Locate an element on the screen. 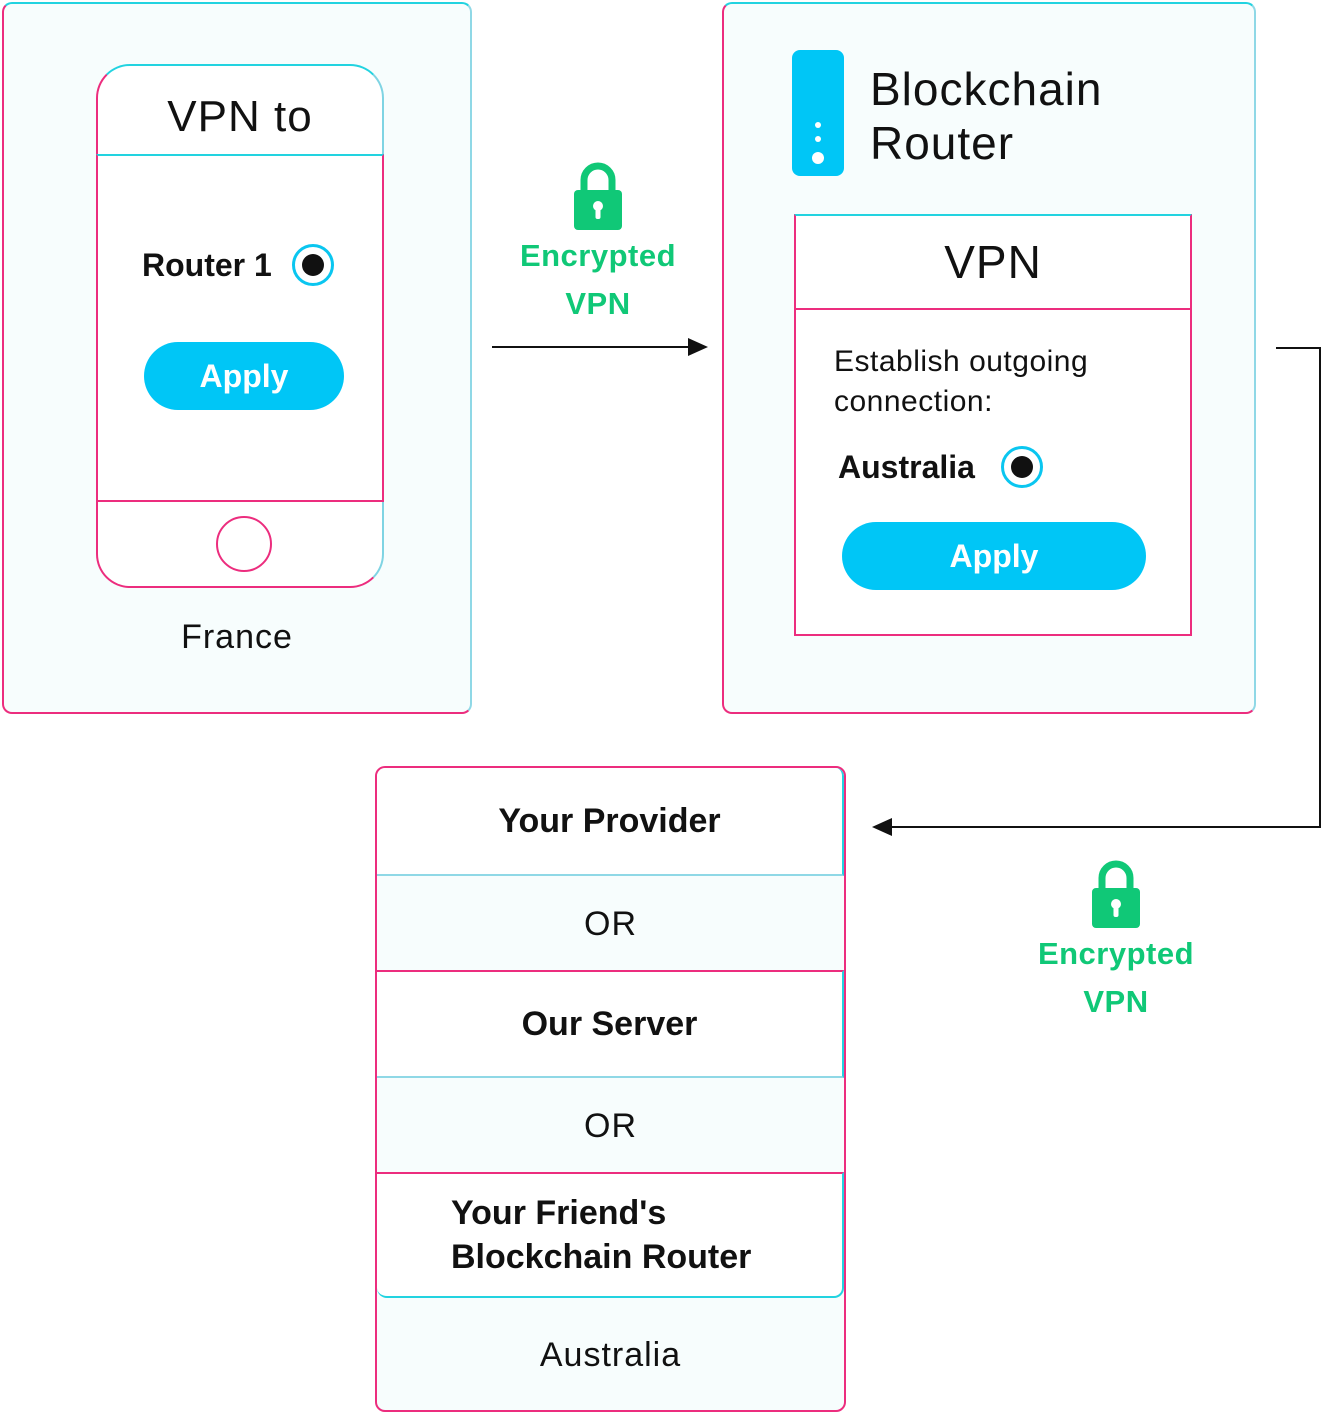 The image size is (1321, 1413). your-provider-label: Your Provider is located at coordinates (609, 820).